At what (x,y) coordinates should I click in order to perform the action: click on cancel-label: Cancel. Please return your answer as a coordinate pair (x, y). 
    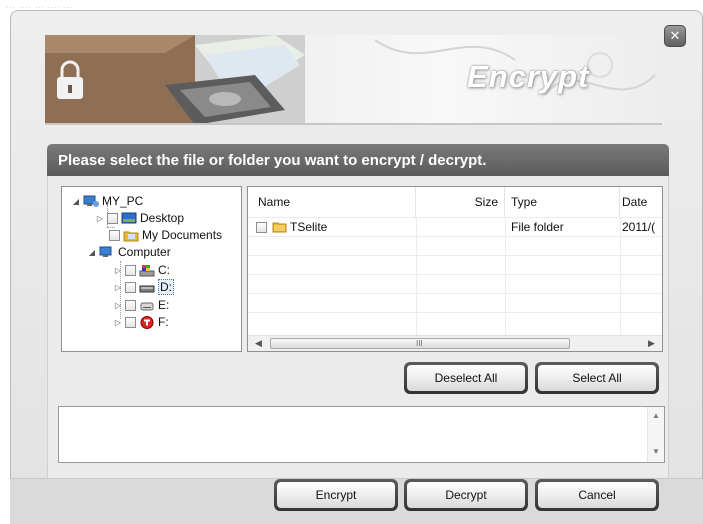
    Looking at the image, I should click on (597, 495).